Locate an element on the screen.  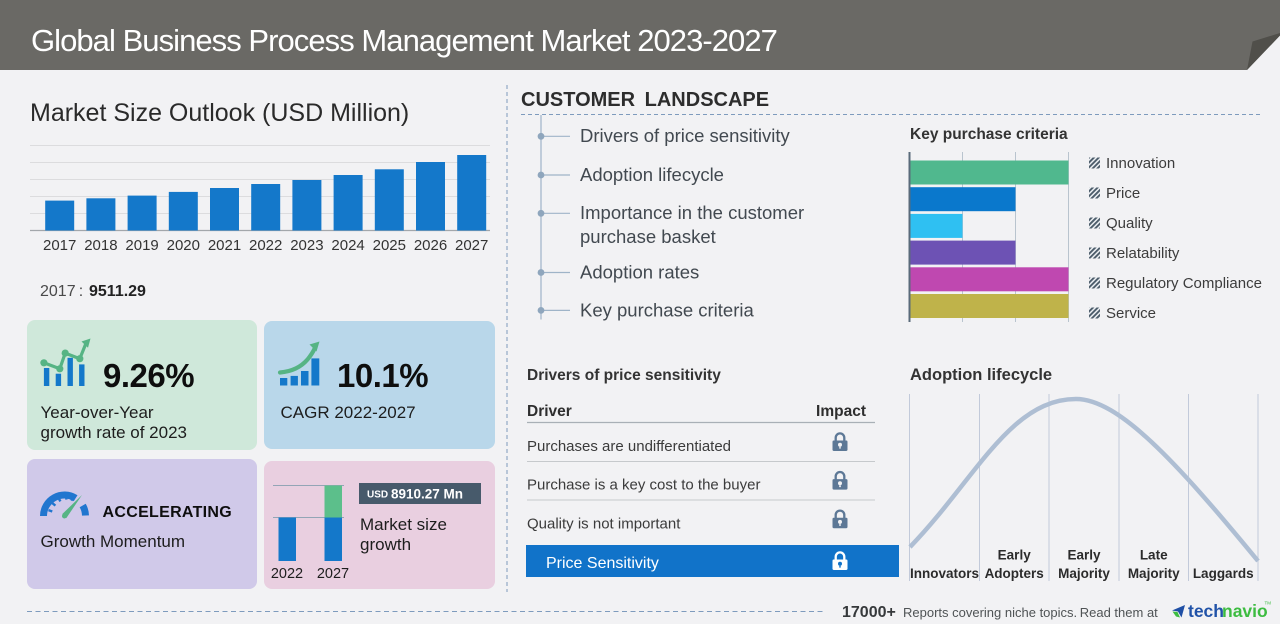
svg-text: Quality is located at coordinates (1129, 223).